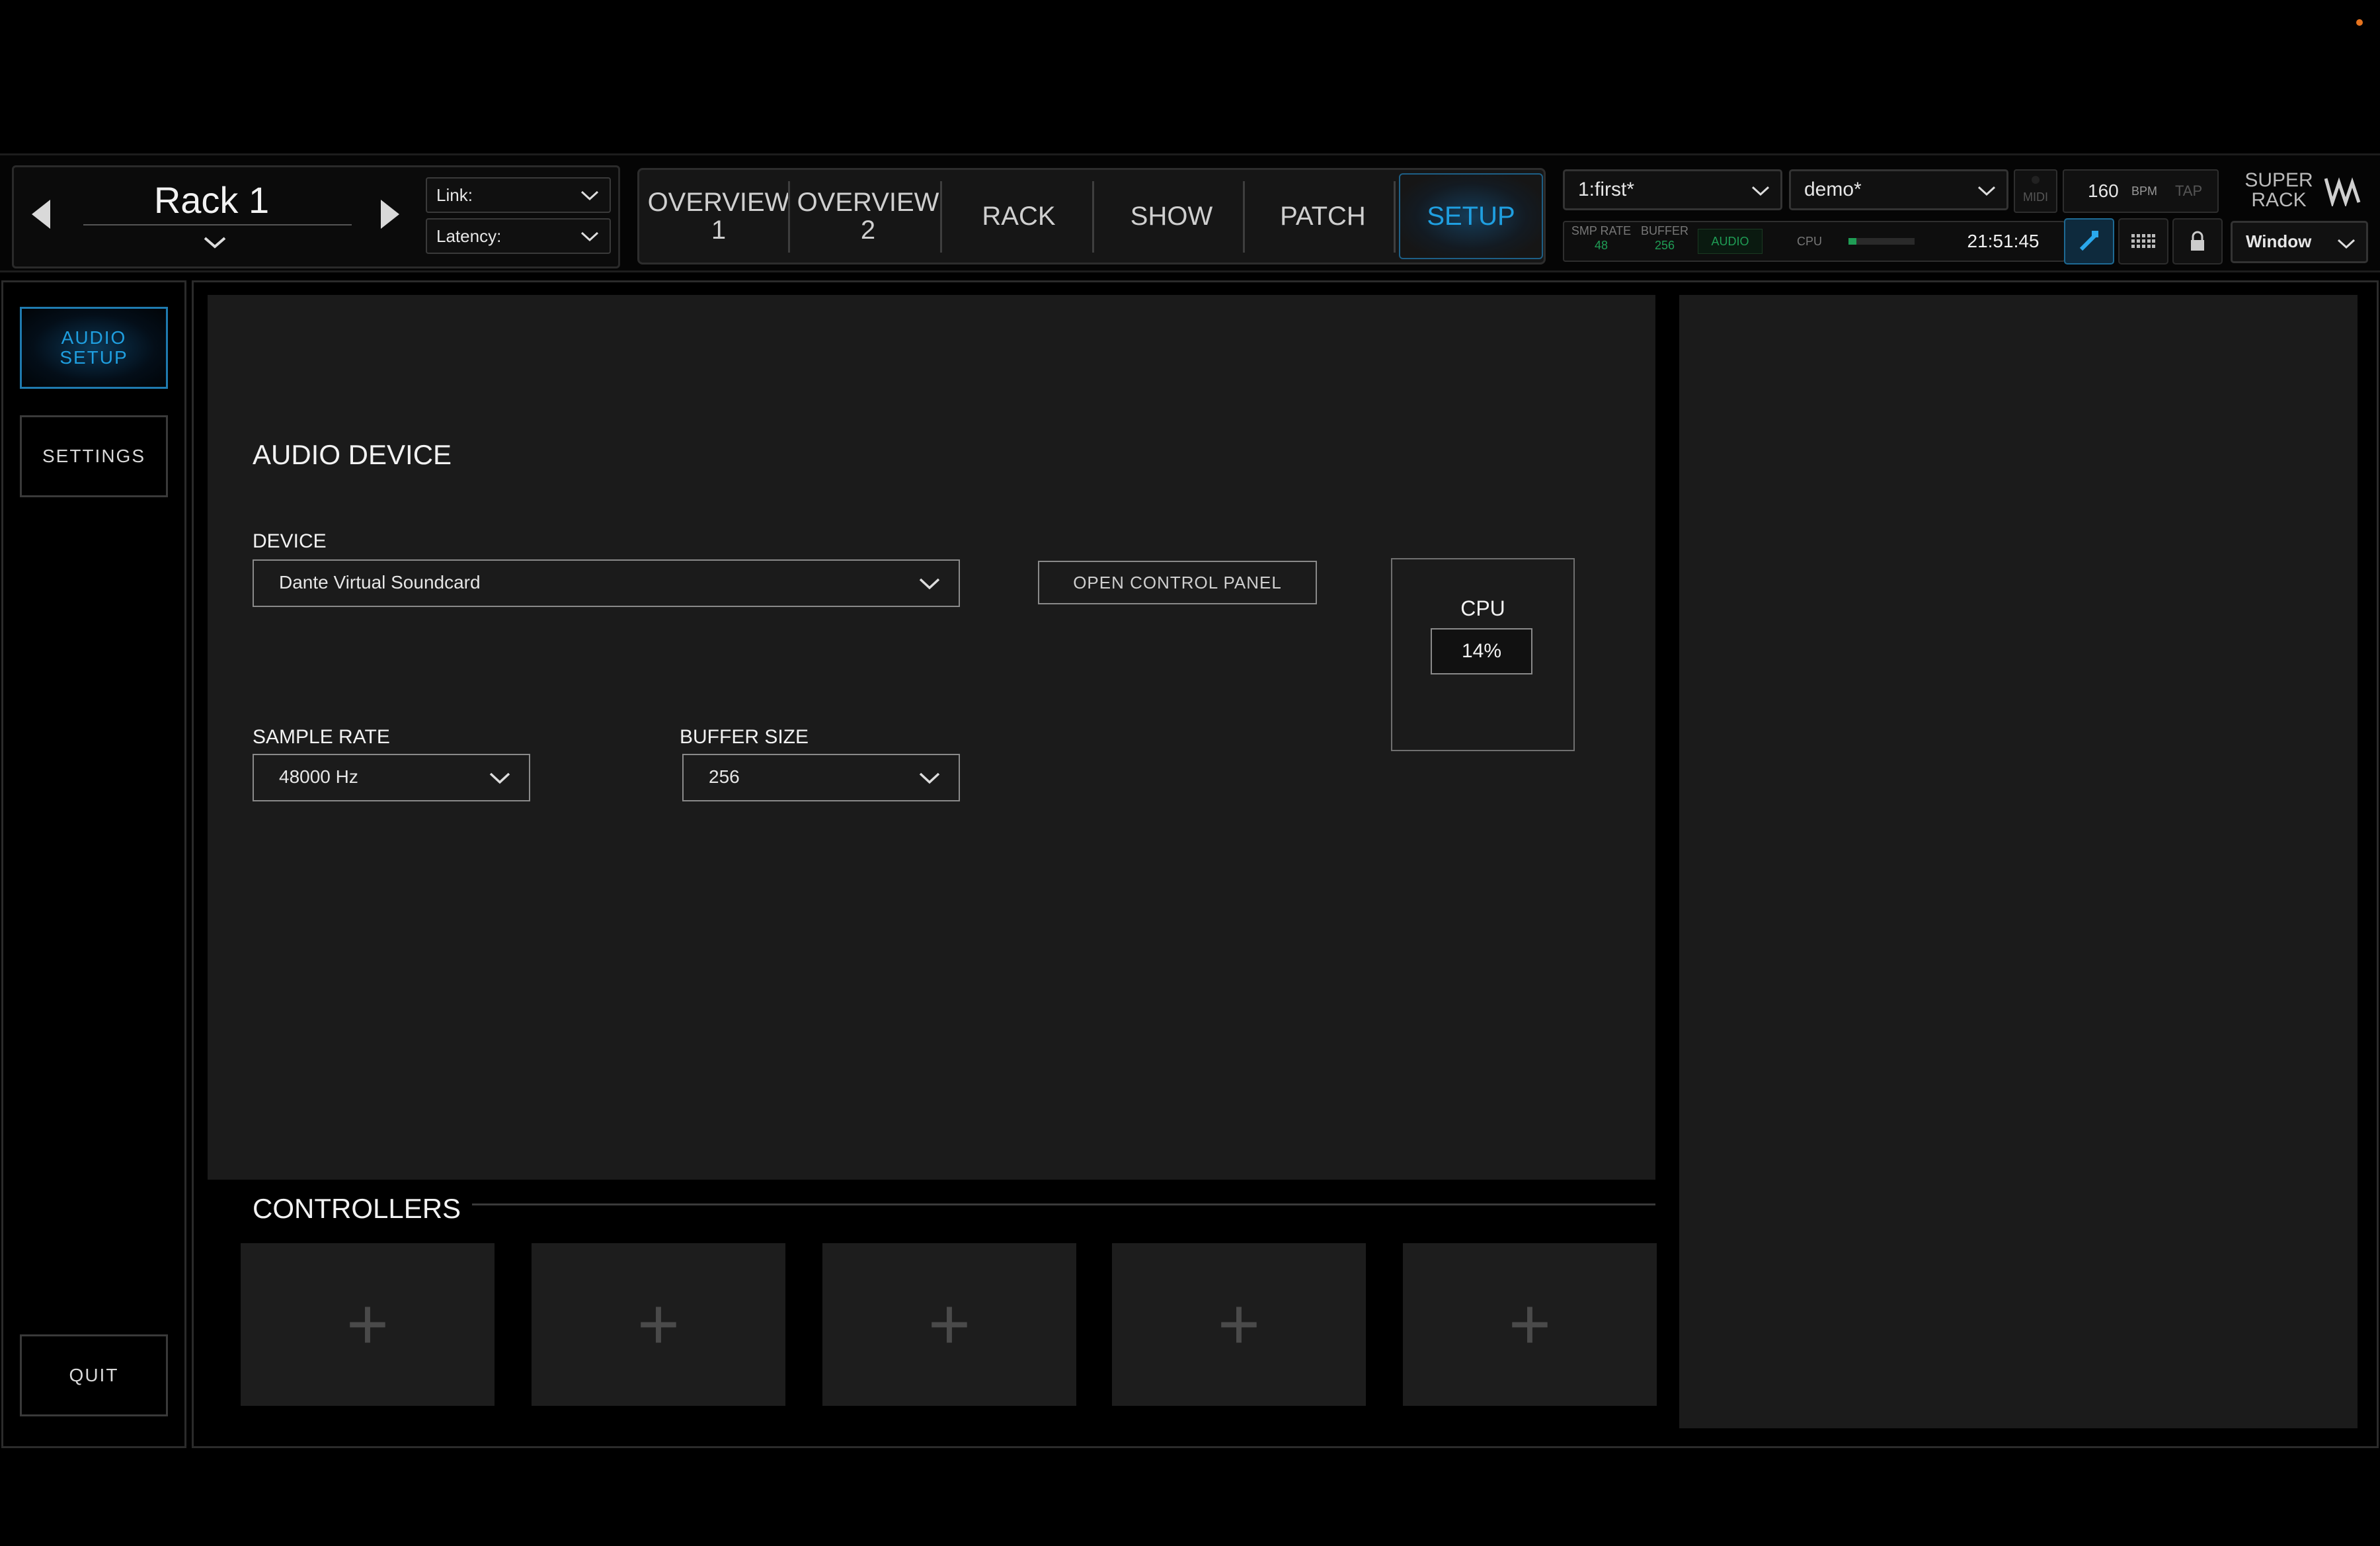 The height and width of the screenshot is (1546, 2380). I want to click on keyboard-icon, so click(2143, 241).